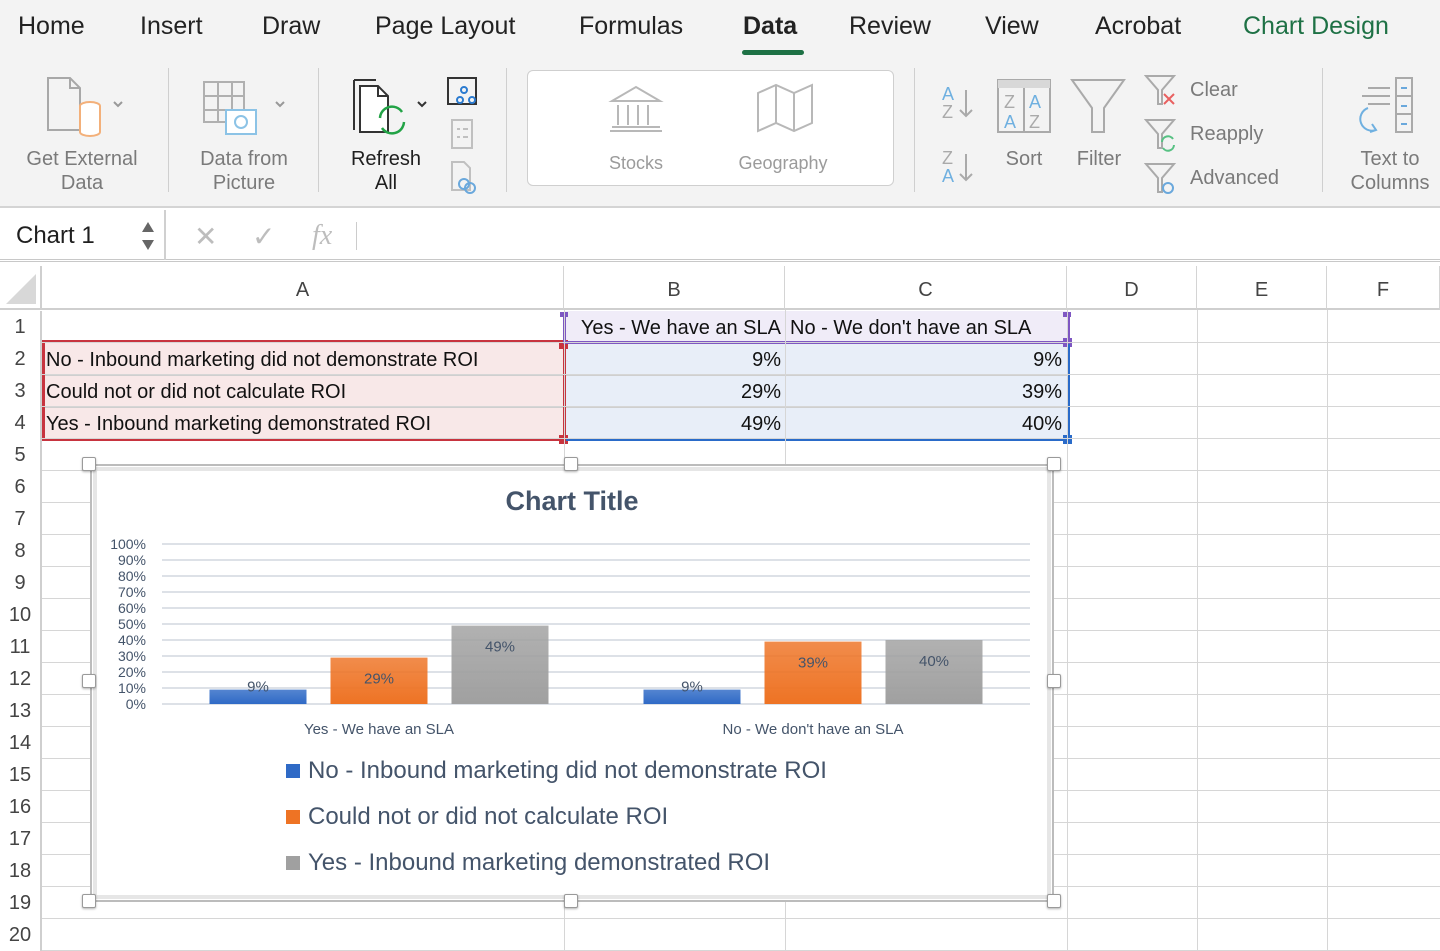 The image size is (1440, 951). What do you see at coordinates (770, 26) in the screenshot?
I see `tab-data: Data` at bounding box center [770, 26].